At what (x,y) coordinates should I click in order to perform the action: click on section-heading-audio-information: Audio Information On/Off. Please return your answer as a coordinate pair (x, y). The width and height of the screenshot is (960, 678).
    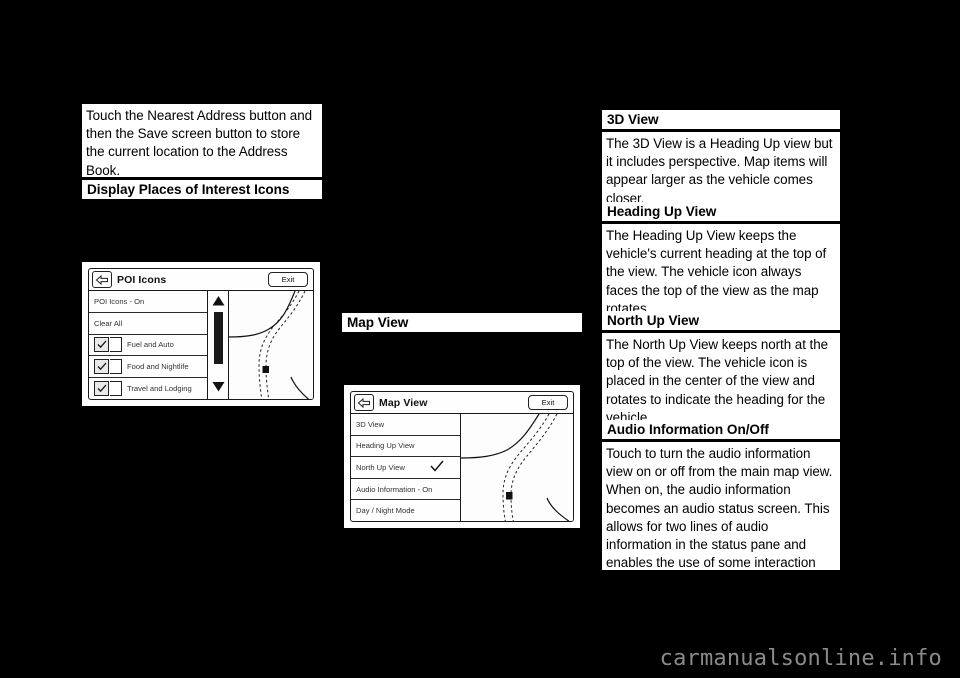
    Looking at the image, I should click on (721, 429).